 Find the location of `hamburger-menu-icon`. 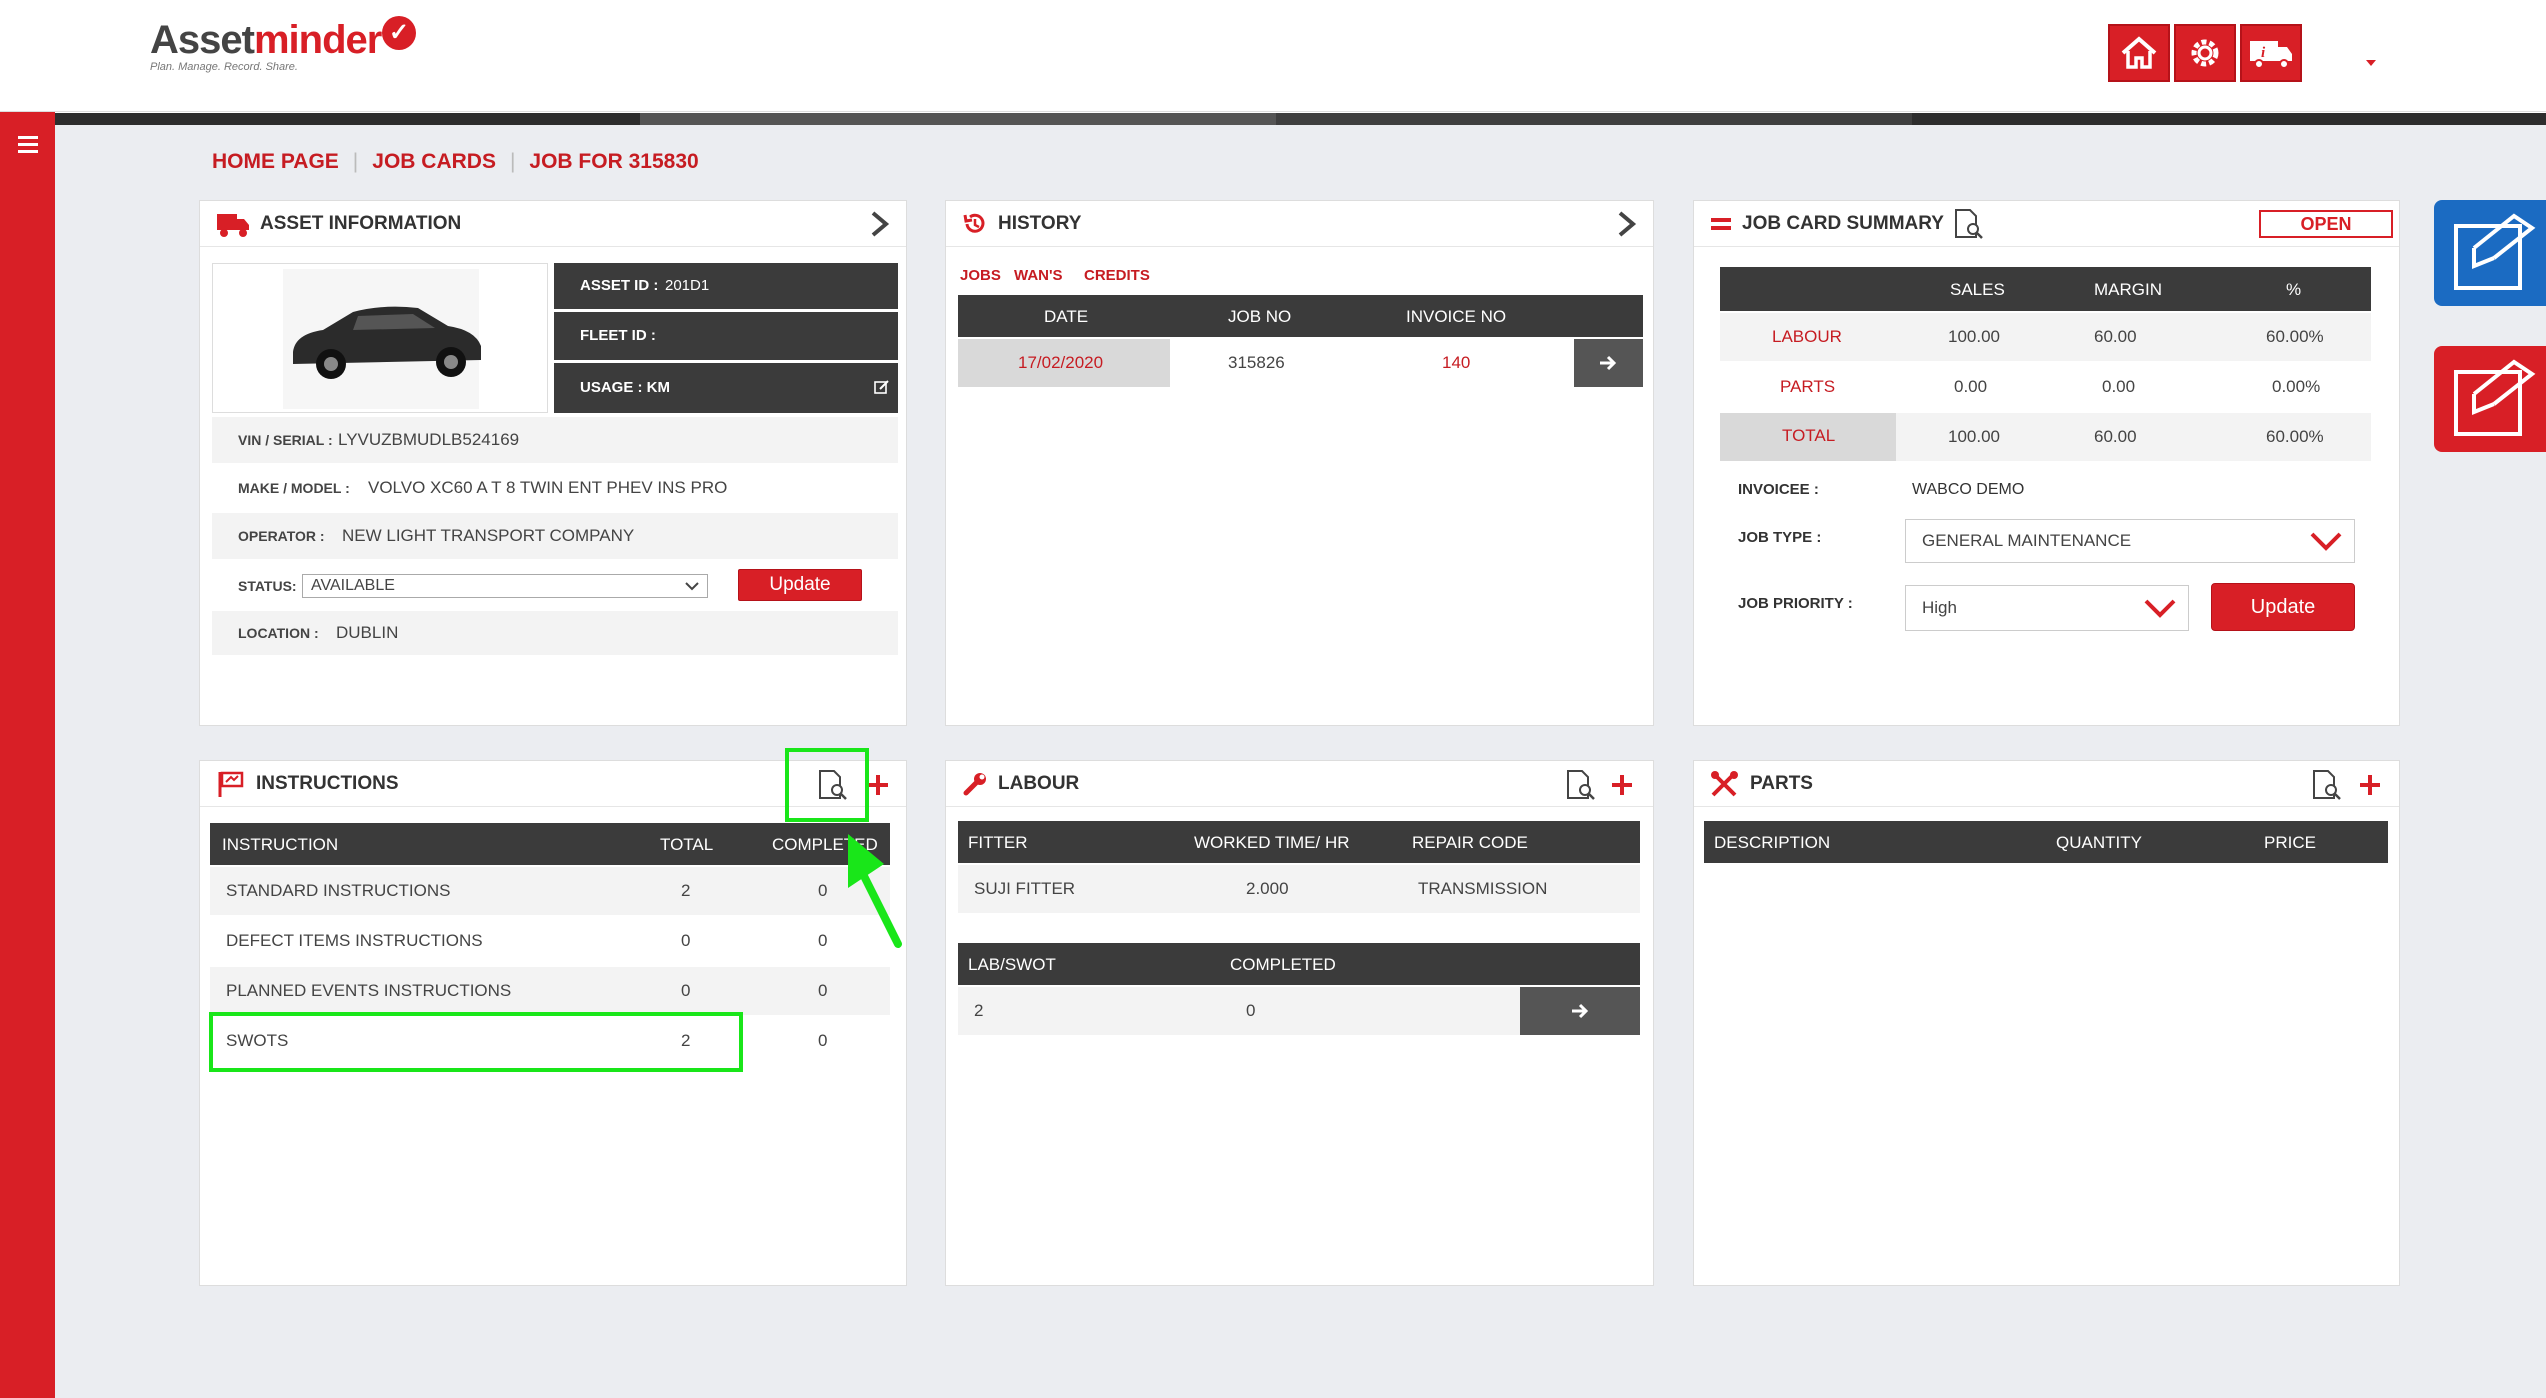

hamburger-menu-icon is located at coordinates (28, 146).